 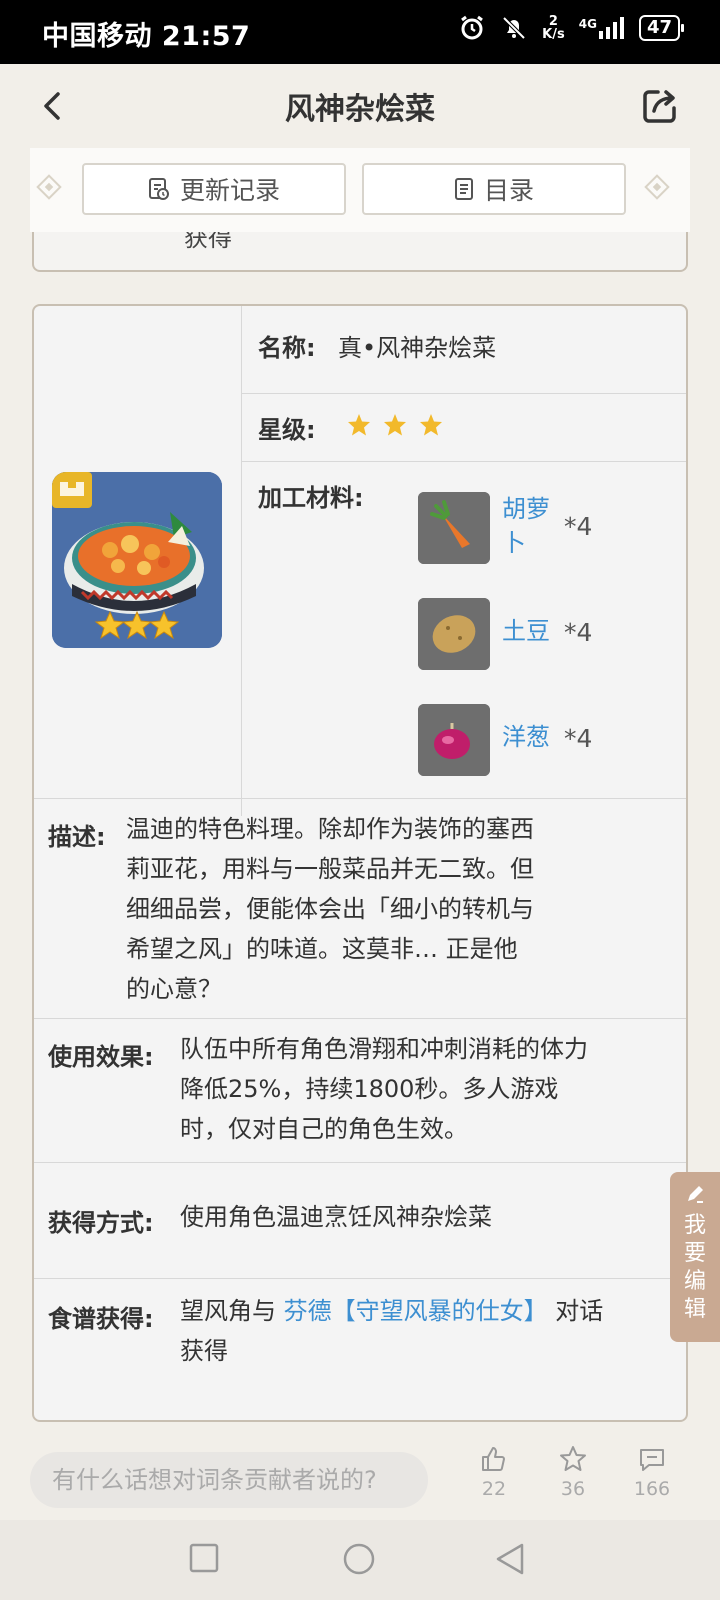 I want to click on signal: 4G, so click(x=602, y=28).